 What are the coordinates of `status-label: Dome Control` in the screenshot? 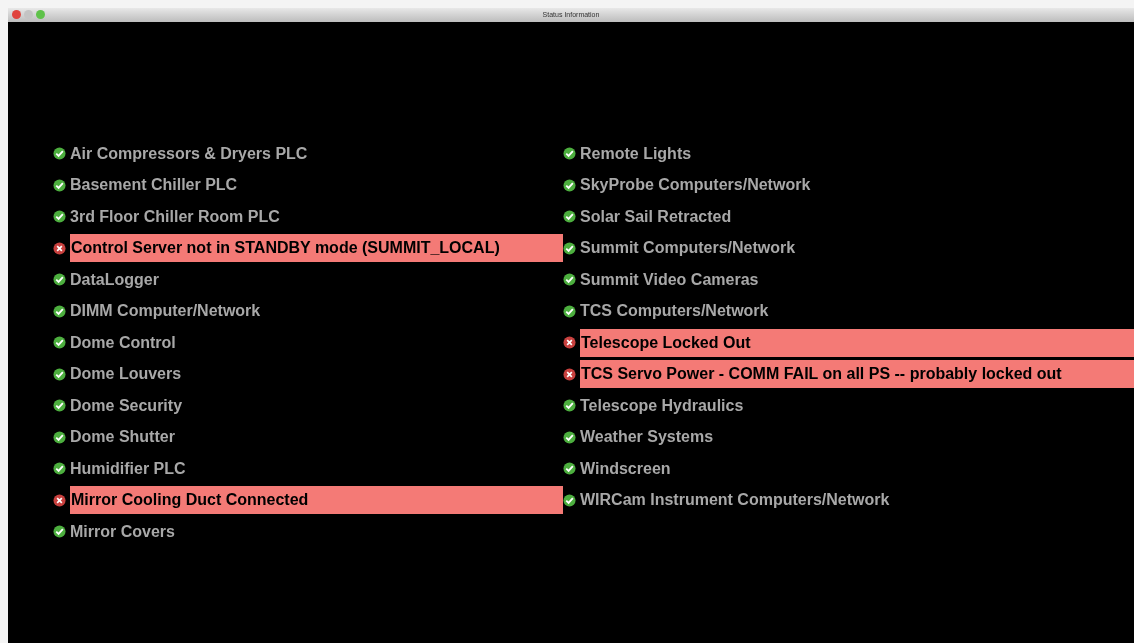 It's located at (123, 342).